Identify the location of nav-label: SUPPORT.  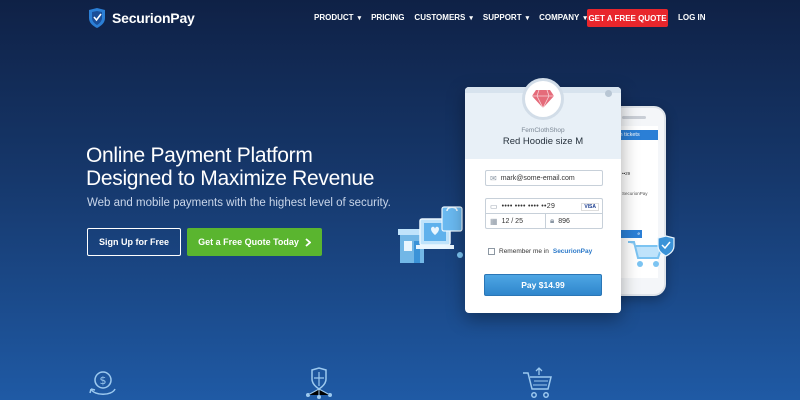
(502, 17).